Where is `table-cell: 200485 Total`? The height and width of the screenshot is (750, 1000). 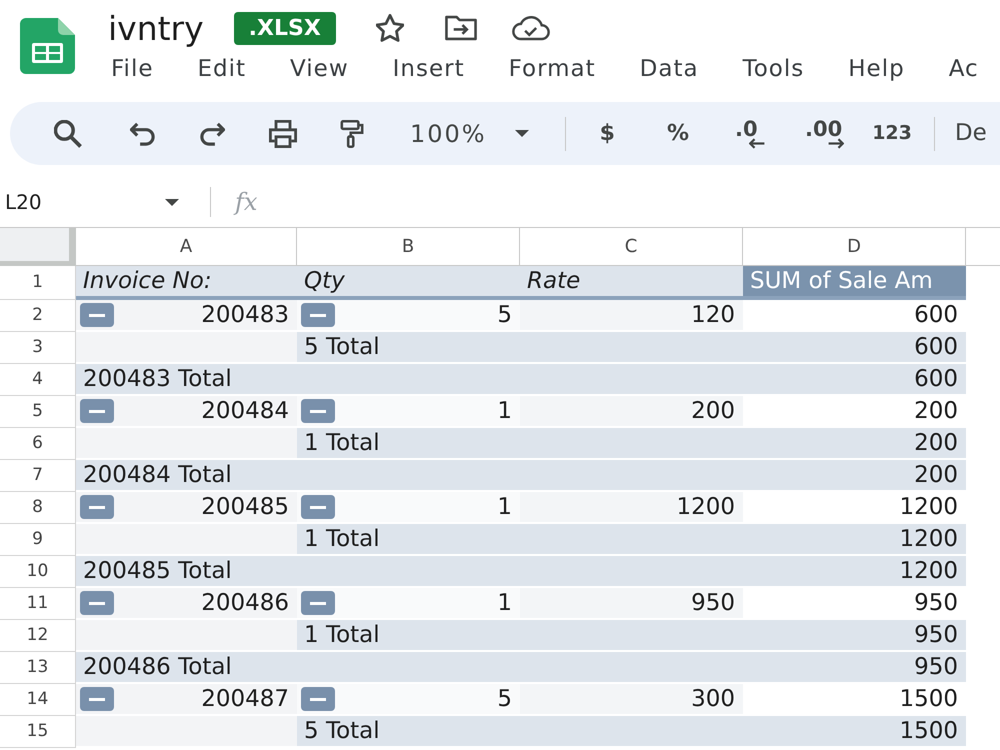 table-cell: 200485 Total is located at coordinates (186, 572).